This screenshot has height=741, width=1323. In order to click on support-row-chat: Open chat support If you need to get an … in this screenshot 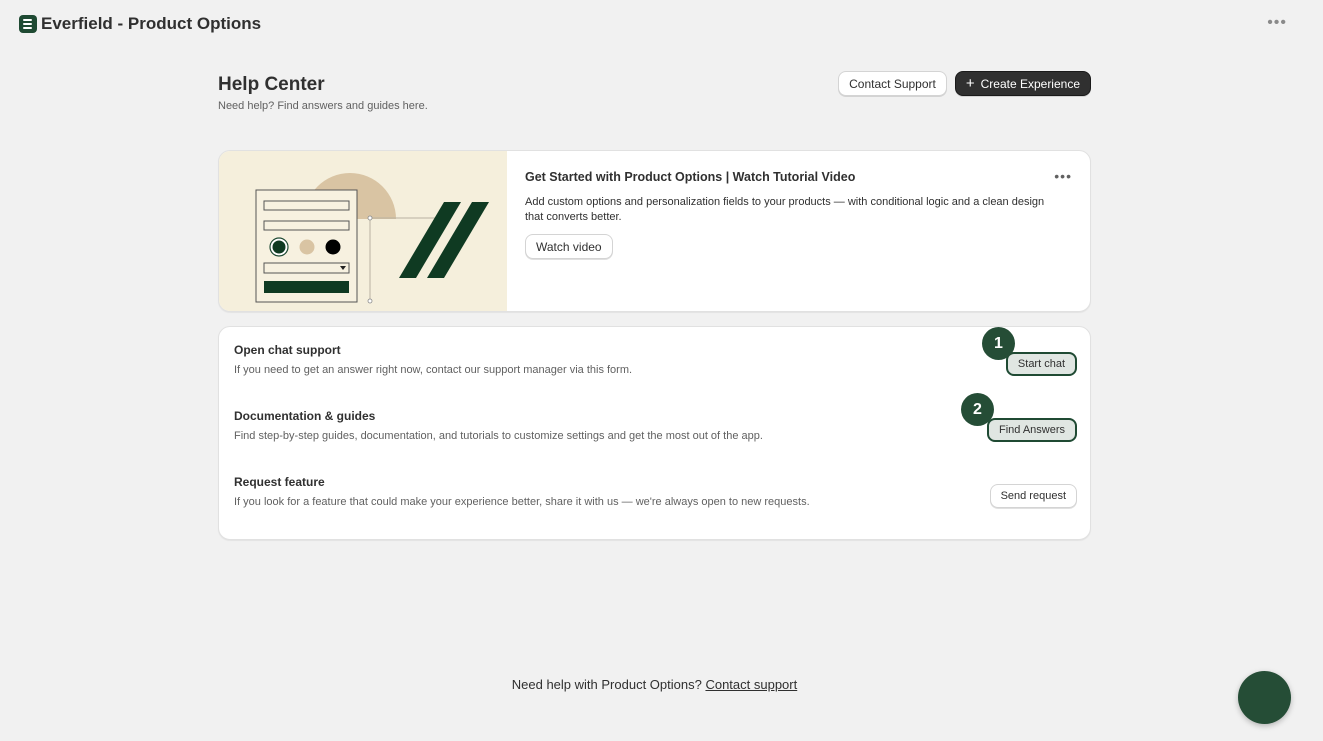, I will do `click(655, 357)`.